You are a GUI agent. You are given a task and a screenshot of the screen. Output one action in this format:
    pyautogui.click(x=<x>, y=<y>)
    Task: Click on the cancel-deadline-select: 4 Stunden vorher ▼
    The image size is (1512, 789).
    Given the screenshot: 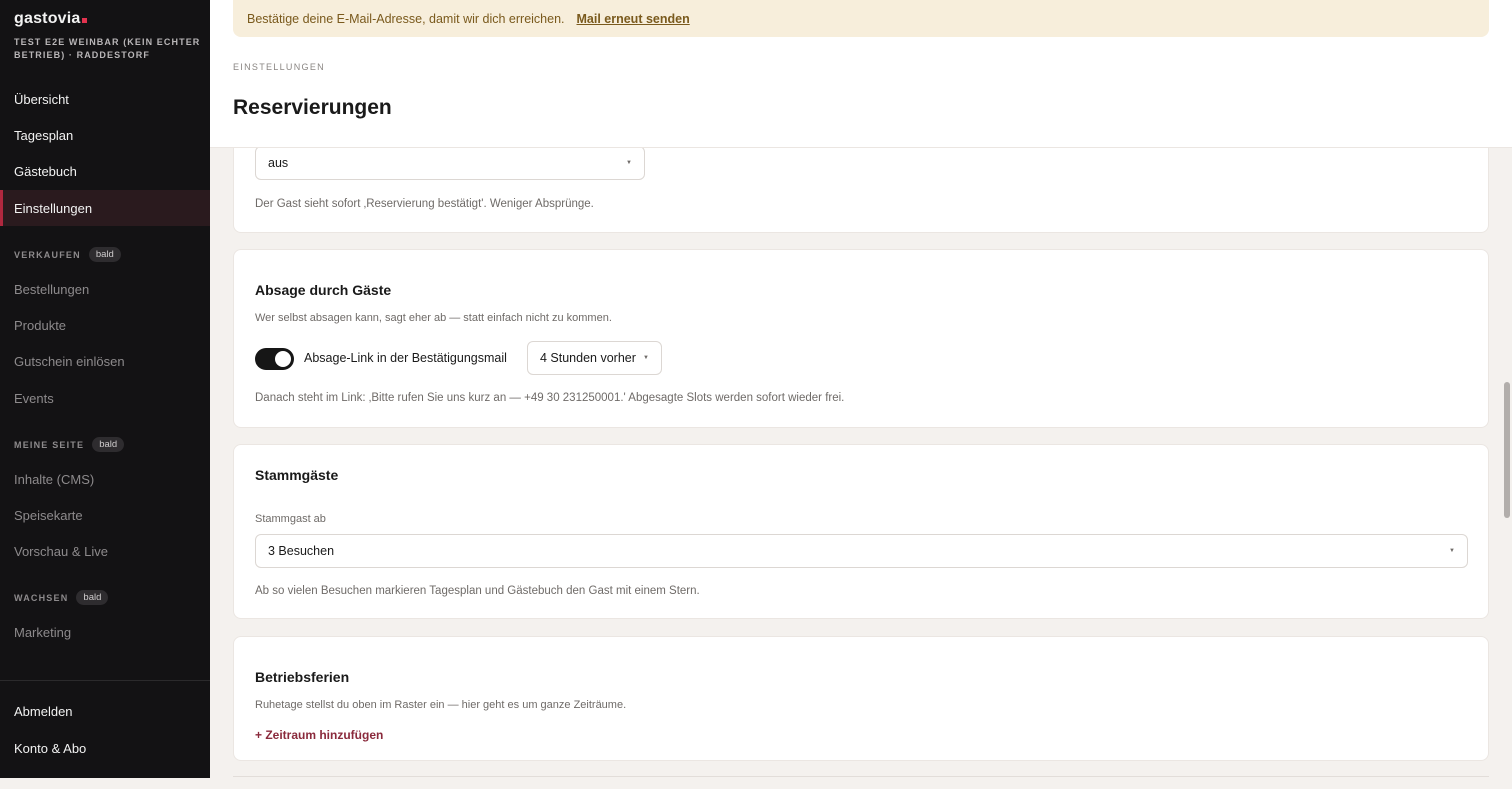 What is the action you would take?
    pyautogui.click(x=594, y=358)
    